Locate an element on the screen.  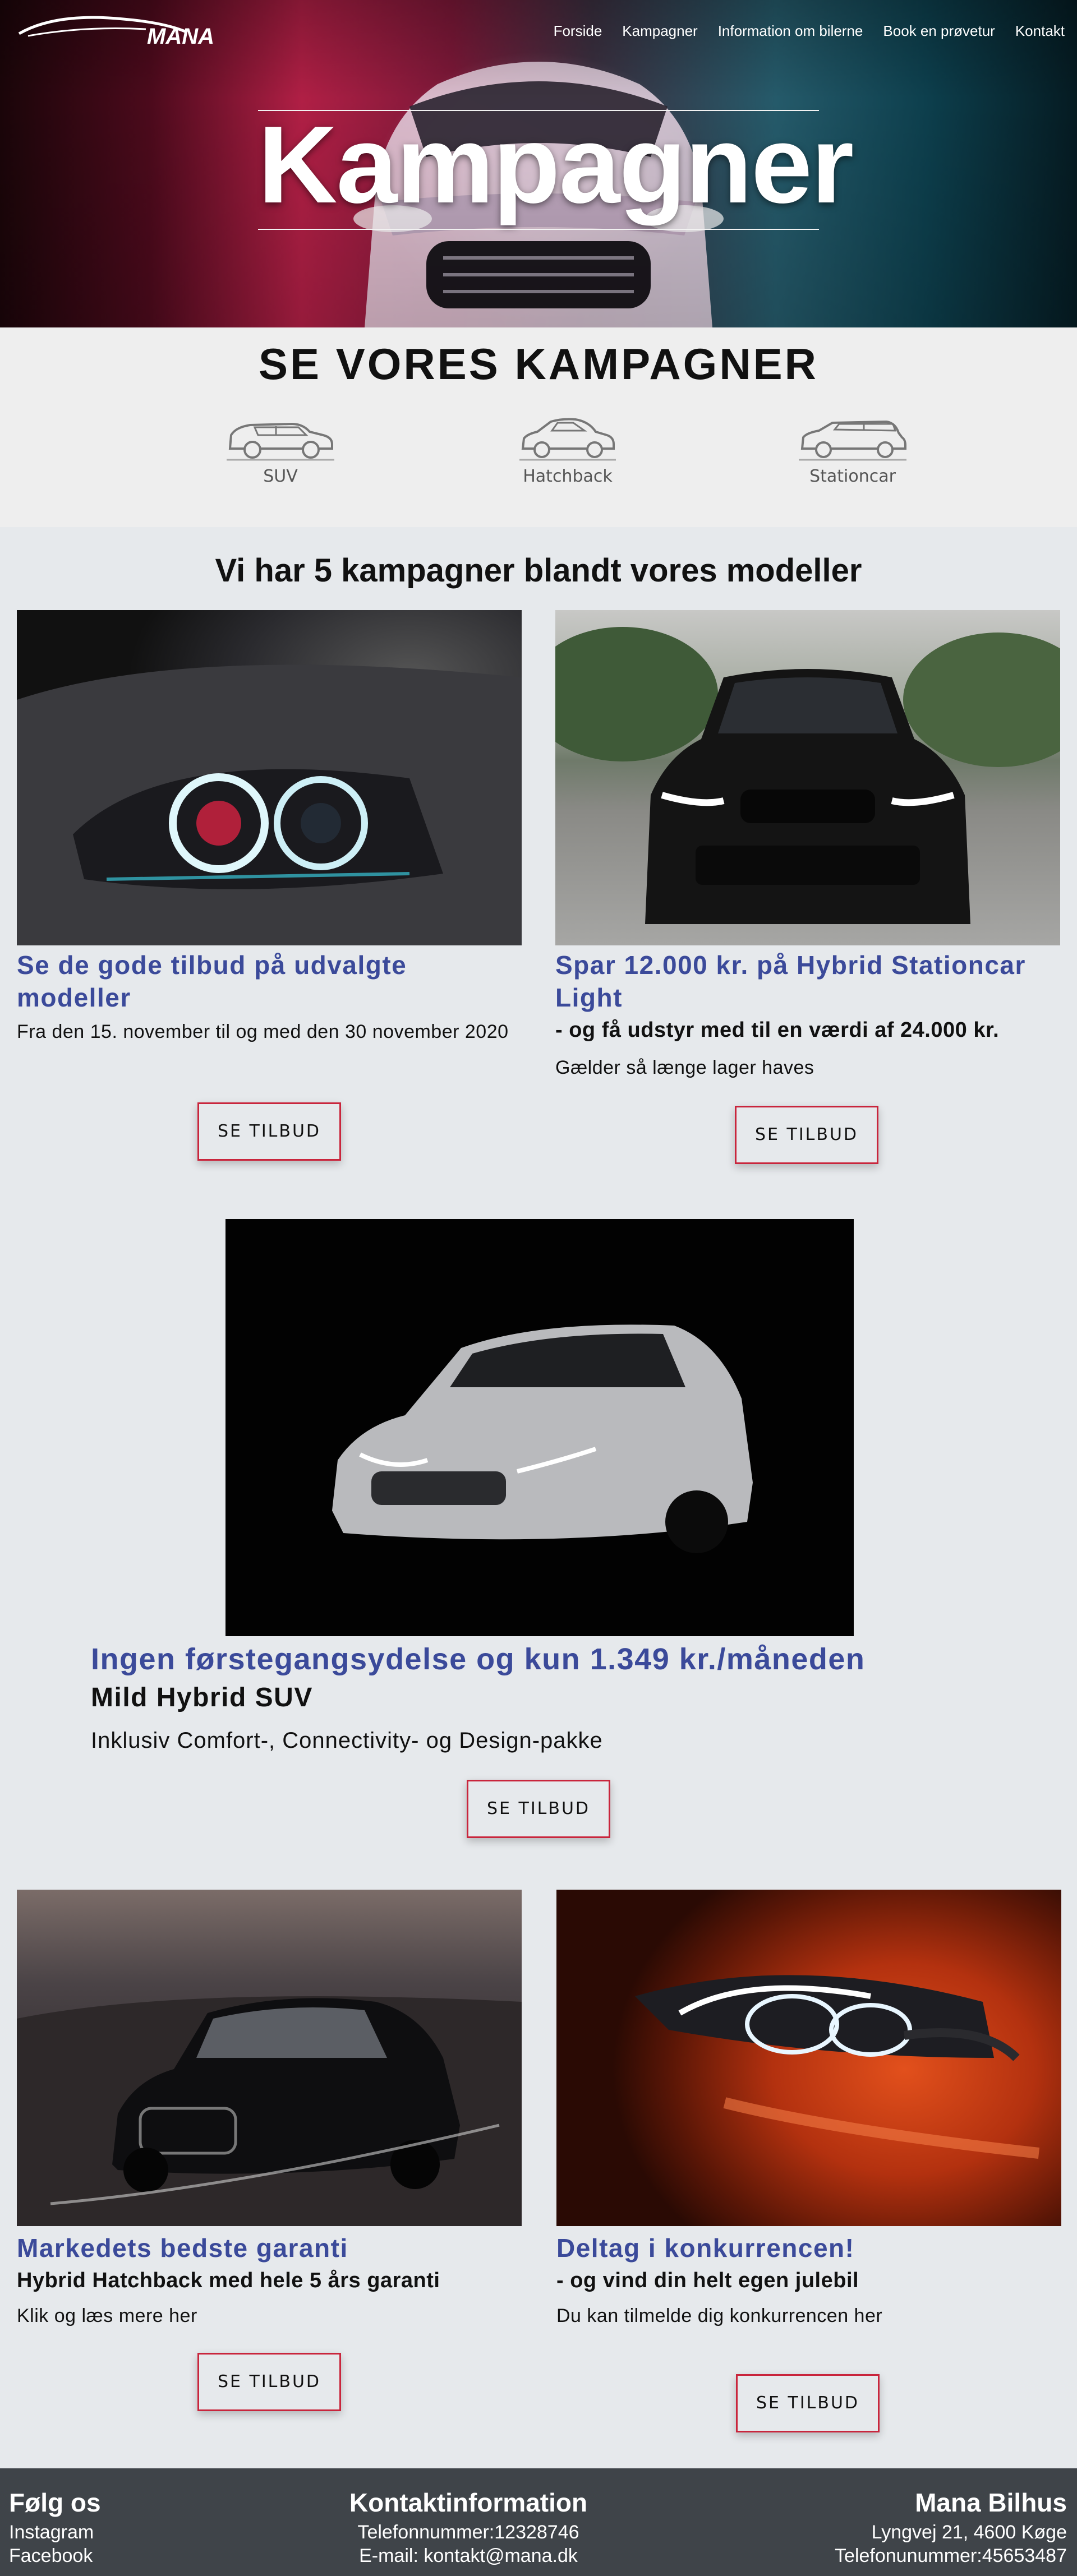
nav-kontakt: Kontakt is located at coordinates (1040, 31).